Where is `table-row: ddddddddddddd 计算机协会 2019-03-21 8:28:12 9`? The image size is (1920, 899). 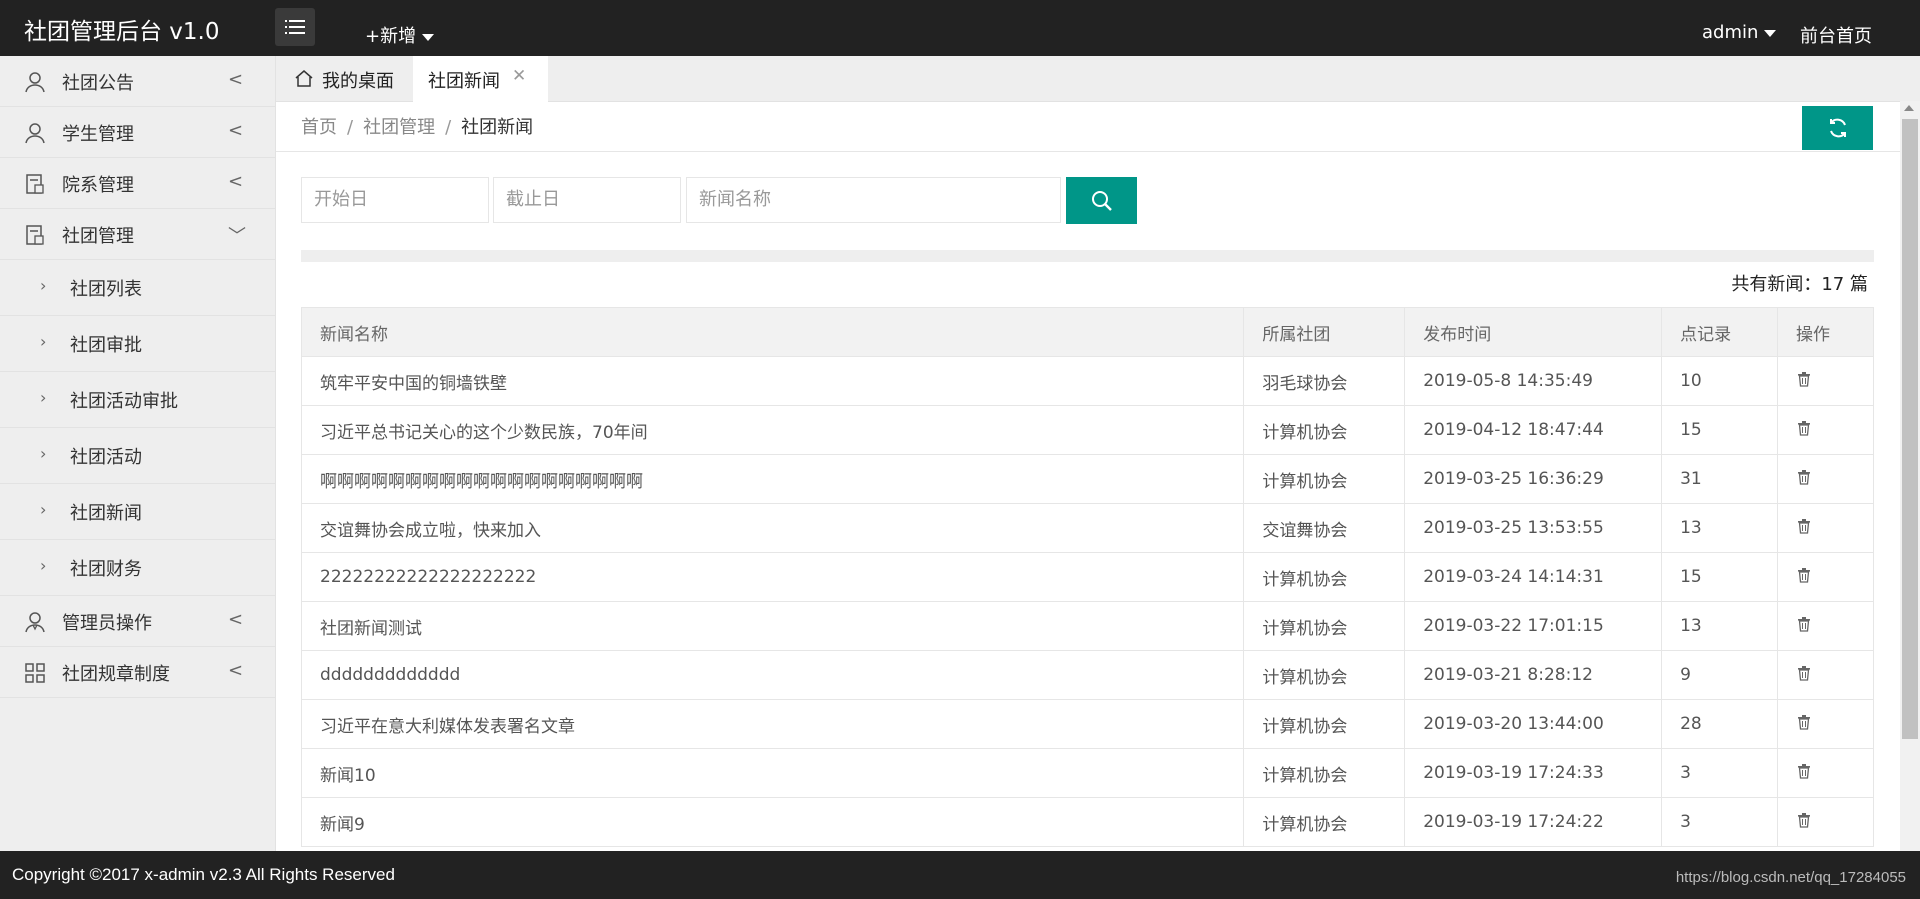
table-row: ddddddddddddd 计算机协会 2019-03-21 8:28:12 9 is located at coordinates (1087, 675).